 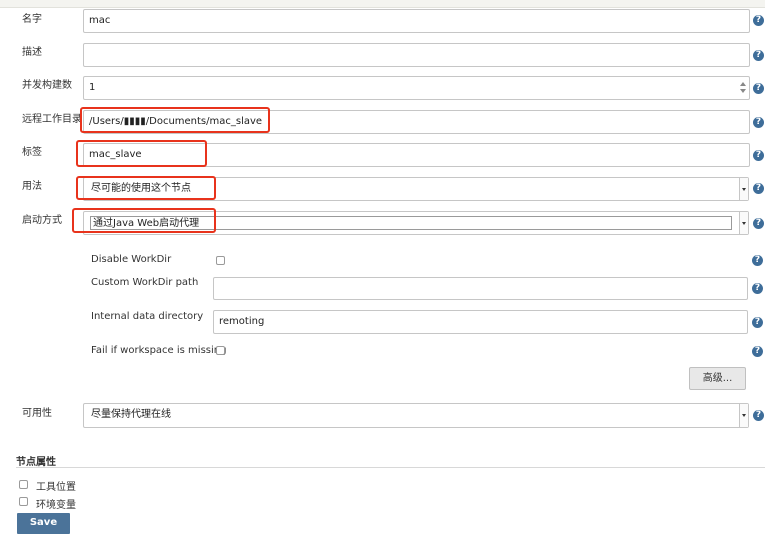 What do you see at coordinates (758, 188) in the screenshot?
I see `help-icon-usage: ?` at bounding box center [758, 188].